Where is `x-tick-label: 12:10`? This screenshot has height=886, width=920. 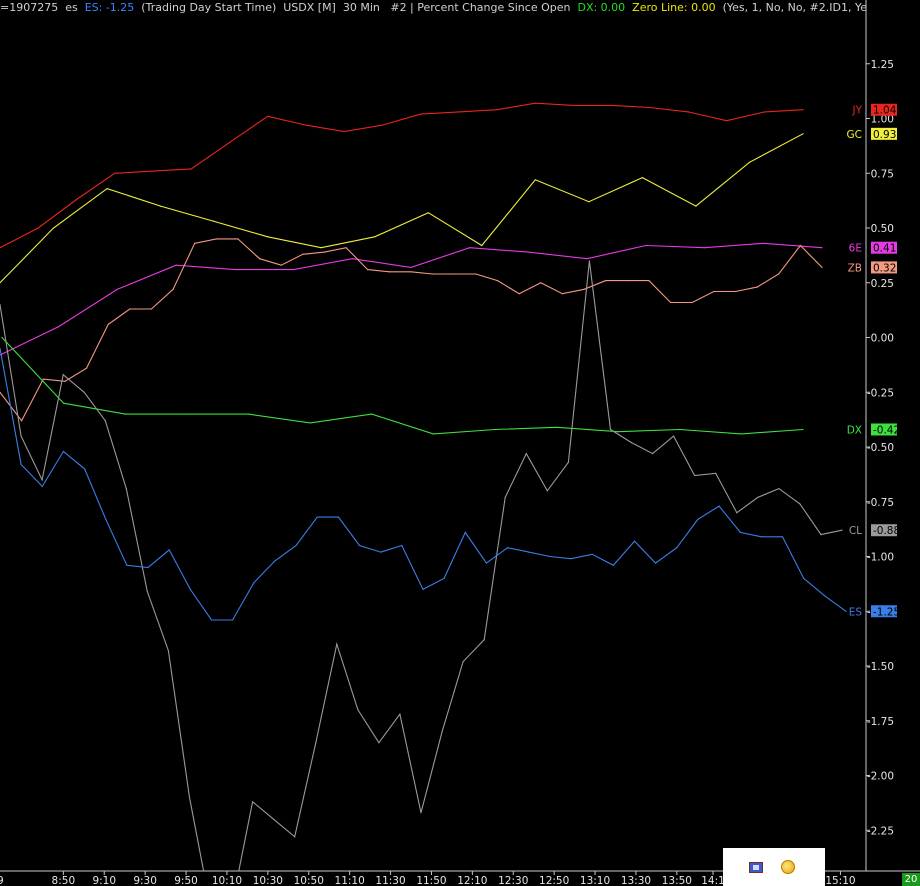 x-tick-label: 12:10 is located at coordinates (472, 880).